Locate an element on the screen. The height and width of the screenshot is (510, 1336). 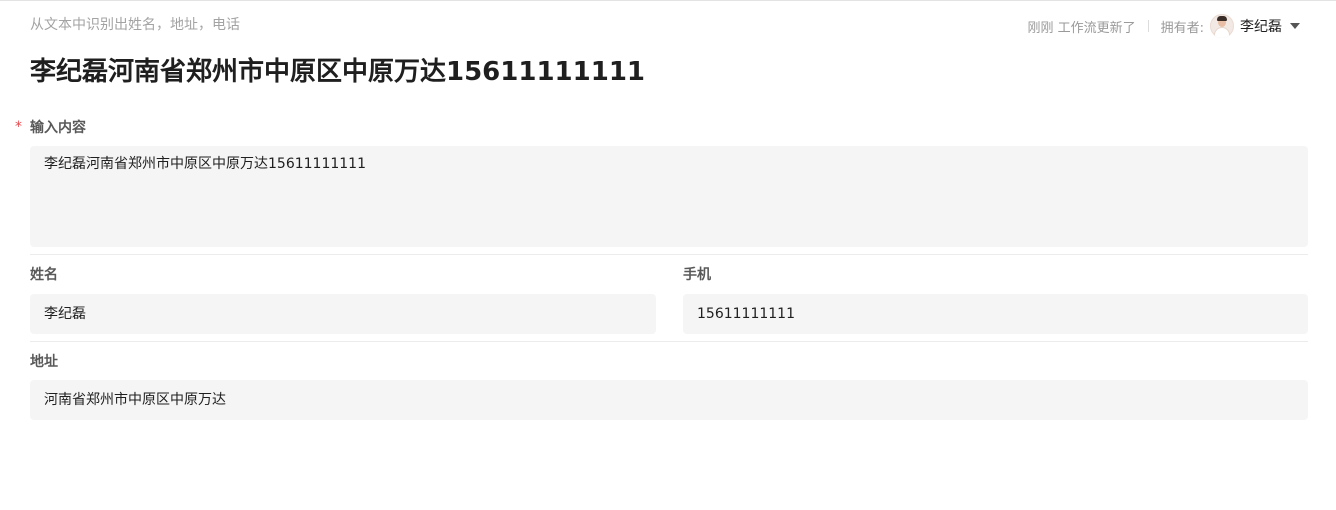
row-divider is located at coordinates (669, 341).